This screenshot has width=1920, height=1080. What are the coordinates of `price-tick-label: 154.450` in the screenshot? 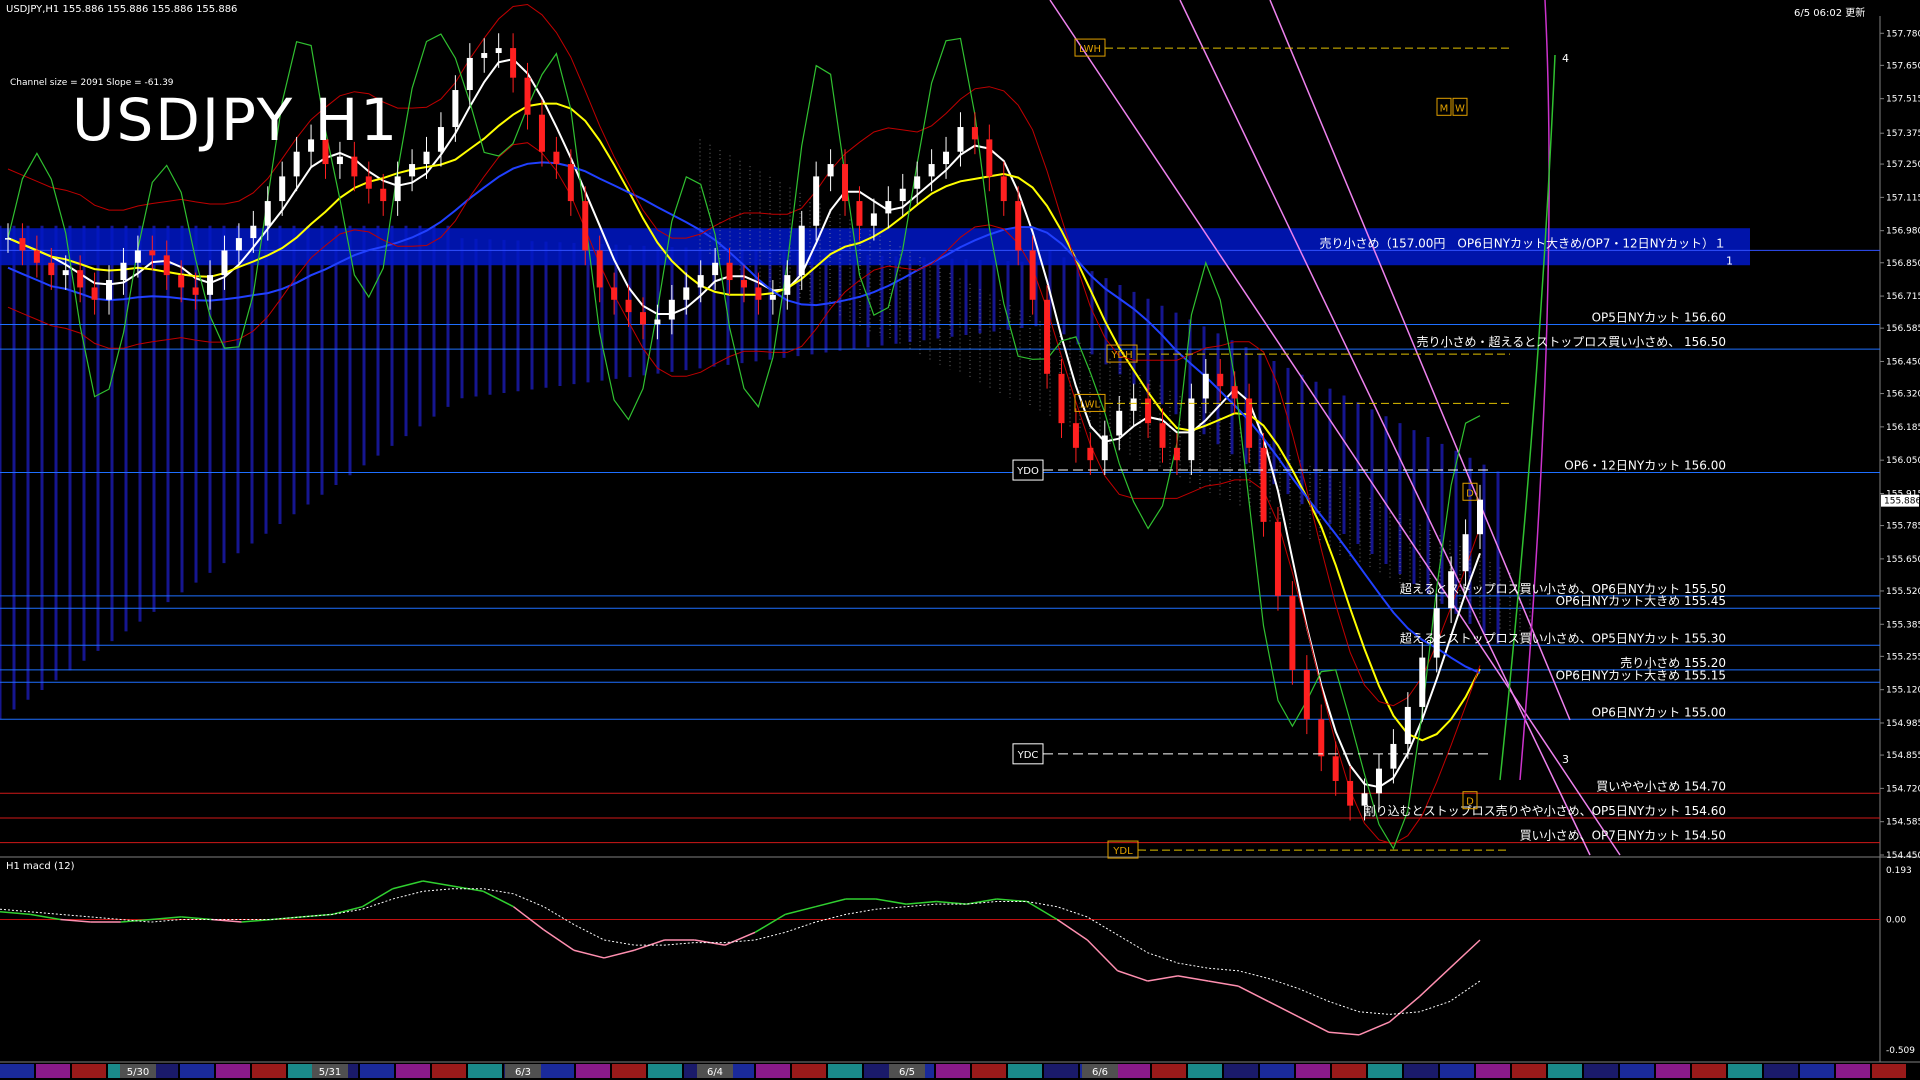 It's located at (1903, 856).